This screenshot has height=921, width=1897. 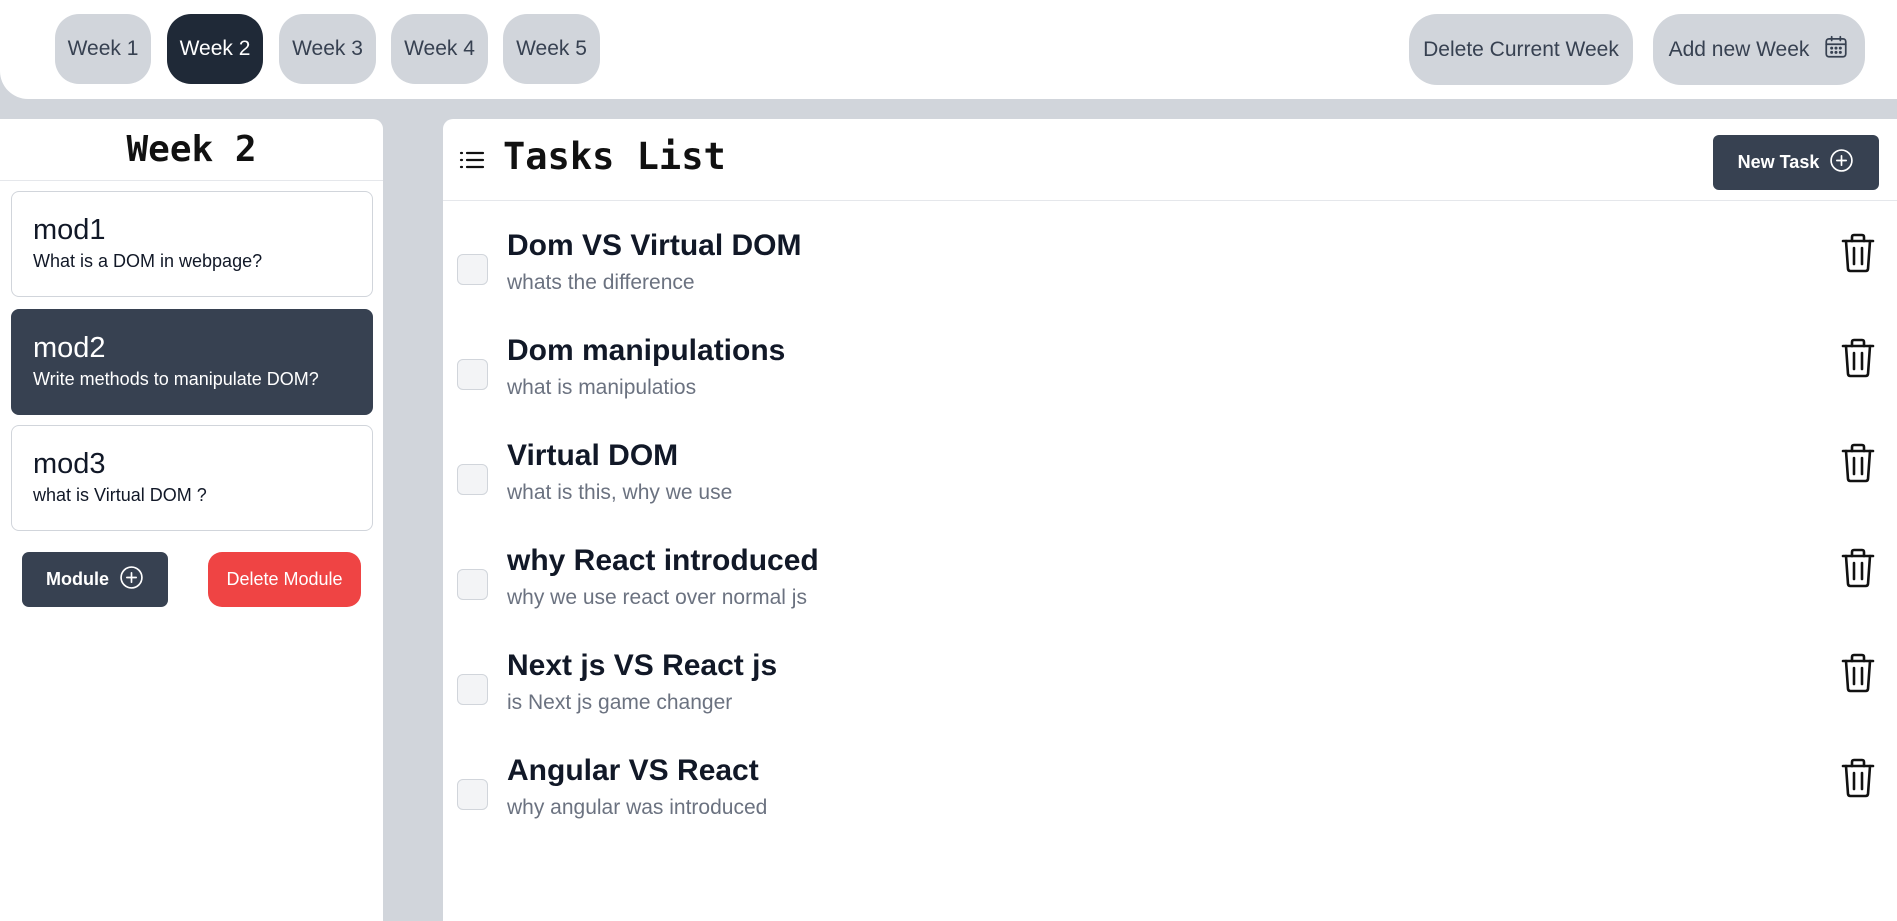 I want to click on task-row: Dom VS Virtual DOM whats the difference, so click(x=1170, y=279).